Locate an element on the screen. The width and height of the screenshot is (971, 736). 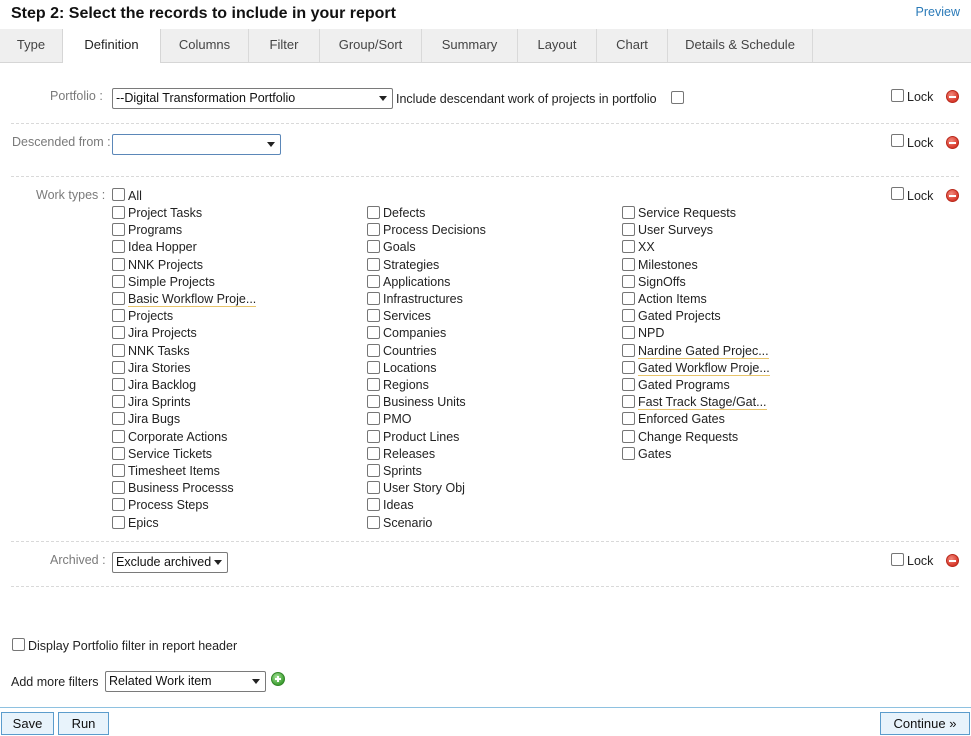
portfolio-select-value: --Digital Transformation Portfolio is located at coordinates (206, 98).